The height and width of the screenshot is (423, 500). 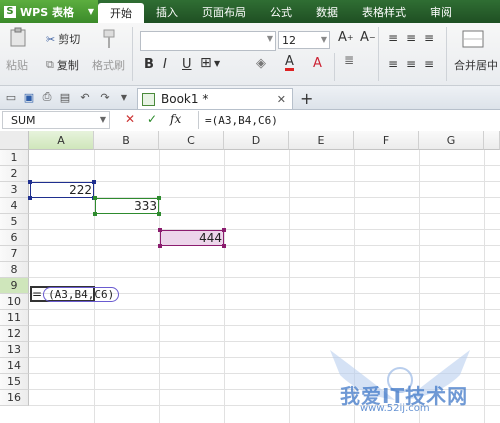 I want to click on cell-b4: 333, so click(x=127, y=206).